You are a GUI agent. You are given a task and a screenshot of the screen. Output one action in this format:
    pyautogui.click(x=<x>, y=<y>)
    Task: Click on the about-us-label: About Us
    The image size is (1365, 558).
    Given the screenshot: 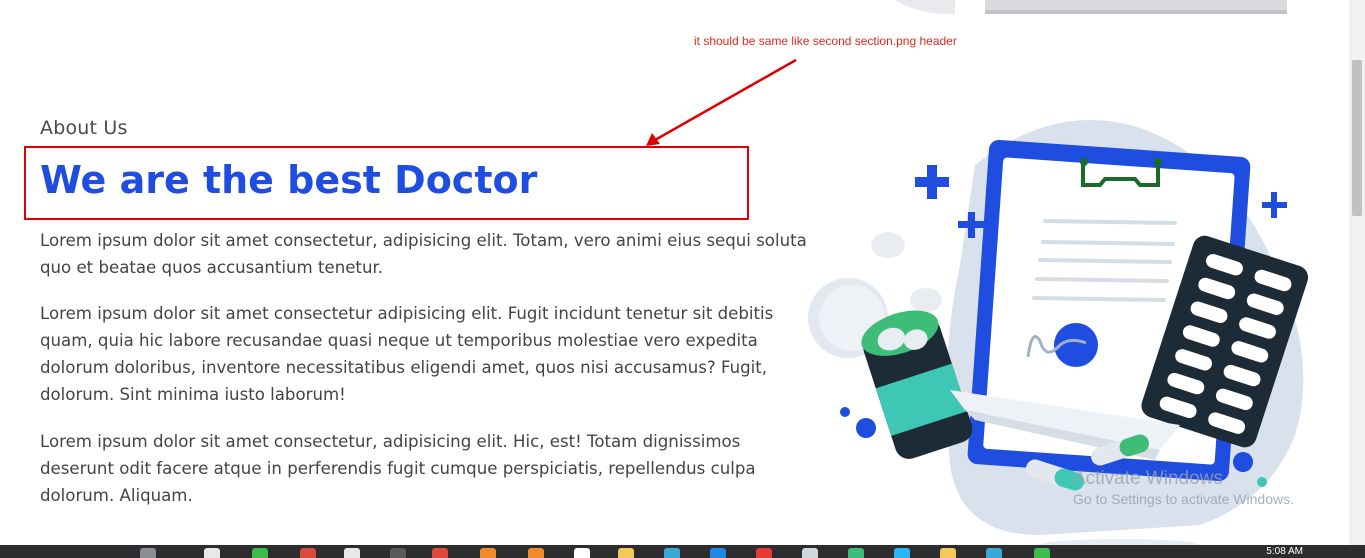 What is the action you would take?
    pyautogui.click(x=84, y=128)
    